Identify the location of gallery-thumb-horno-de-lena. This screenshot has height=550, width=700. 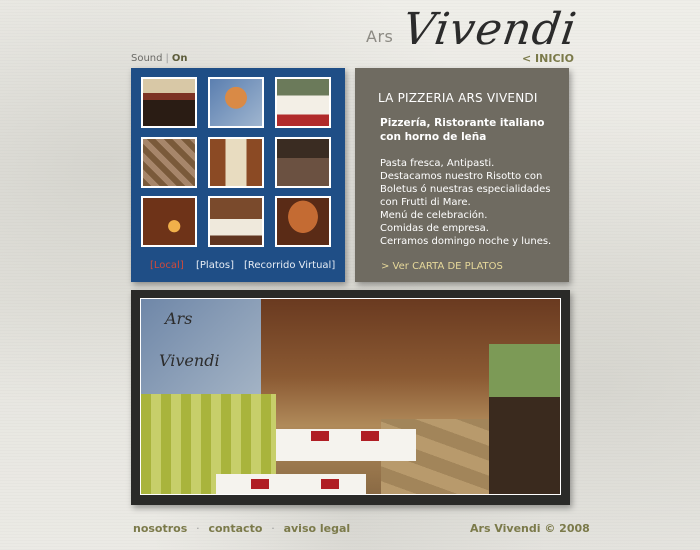
(169, 102).